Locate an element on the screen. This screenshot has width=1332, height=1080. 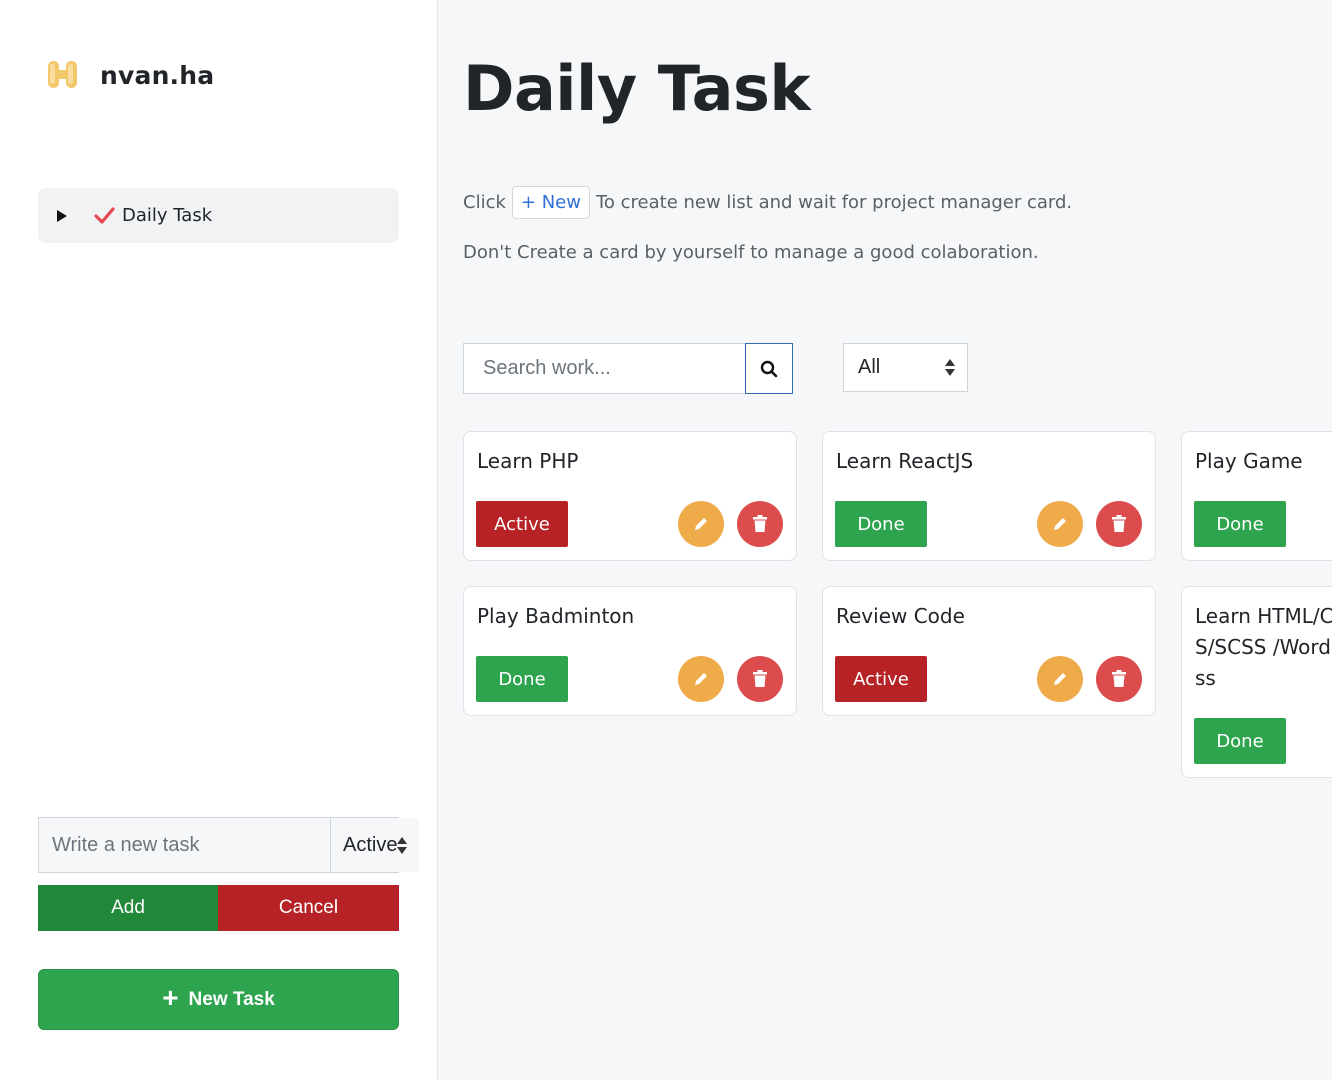
plus-icon: + is located at coordinates (170, 997).